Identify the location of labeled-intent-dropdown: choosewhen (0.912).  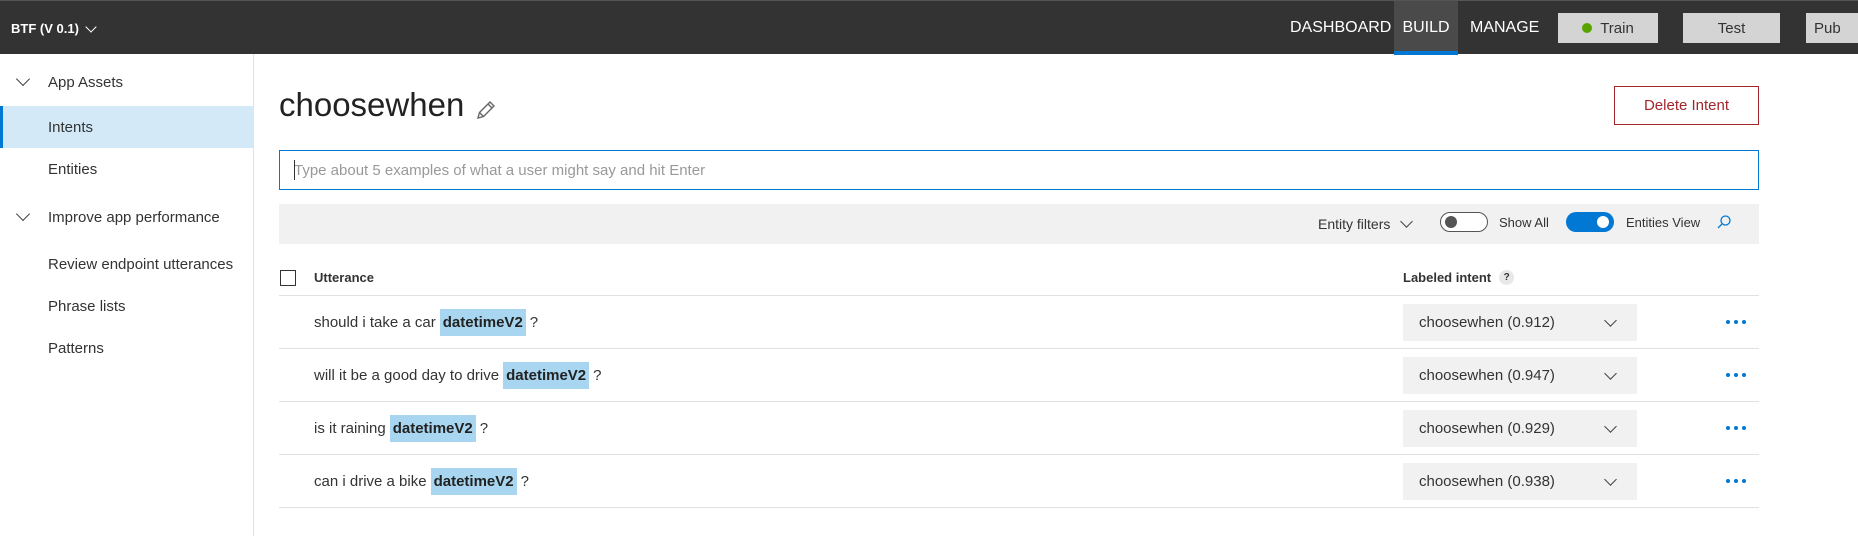
(1520, 322).